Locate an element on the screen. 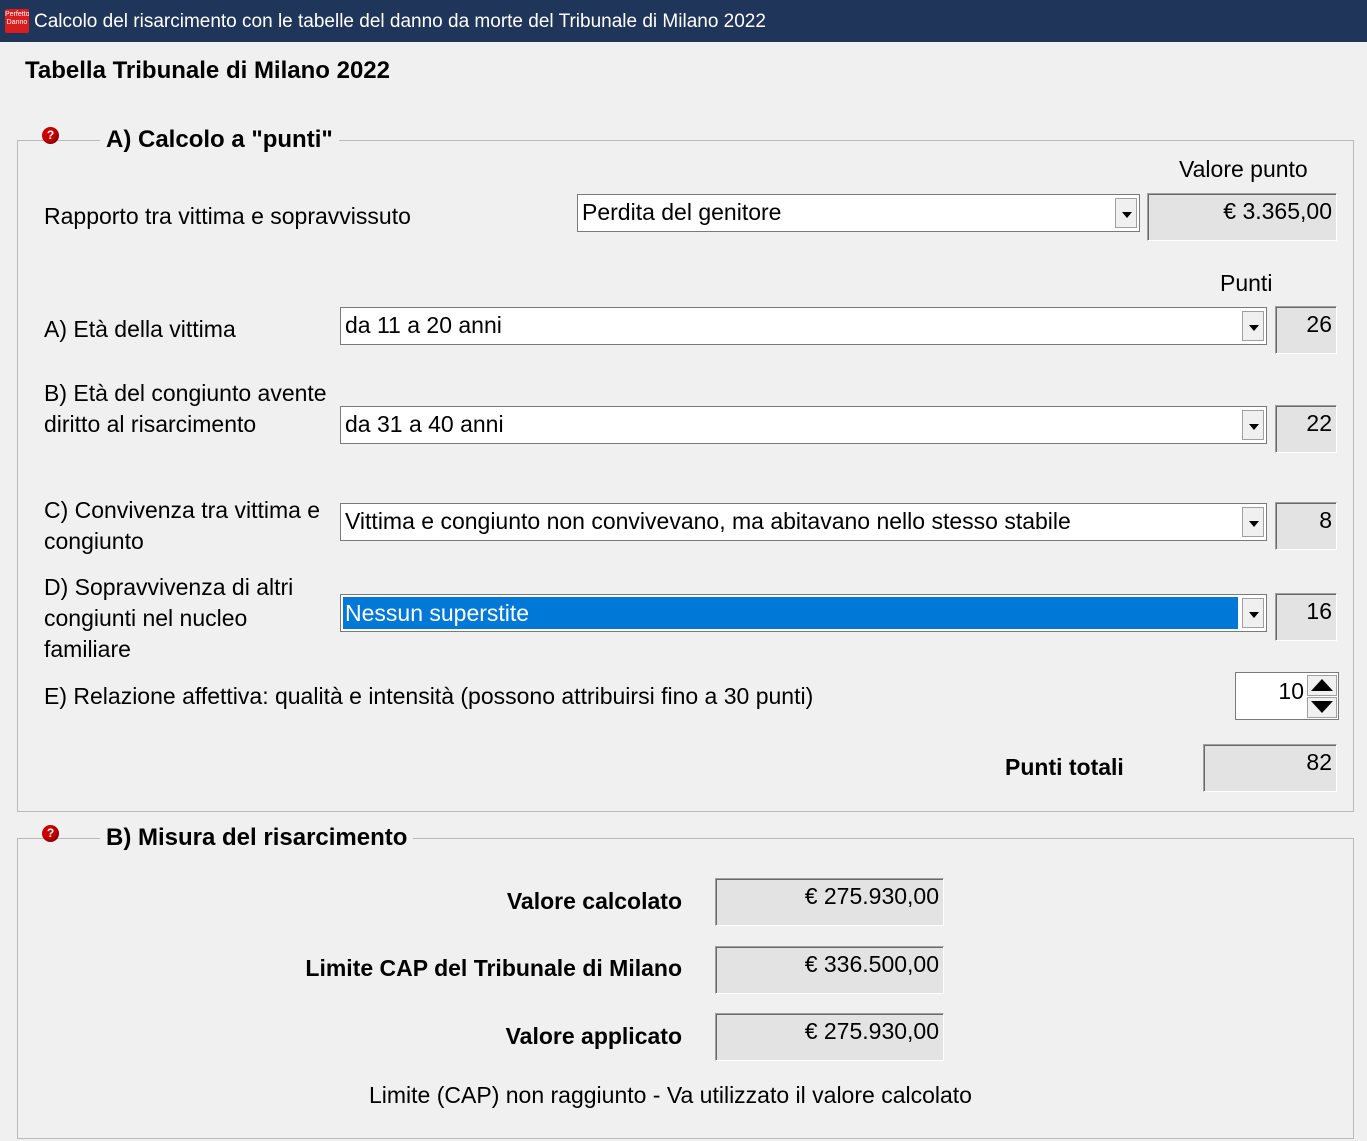 The width and height of the screenshot is (1367, 1141). punti-column-label: Punti is located at coordinates (1246, 283).